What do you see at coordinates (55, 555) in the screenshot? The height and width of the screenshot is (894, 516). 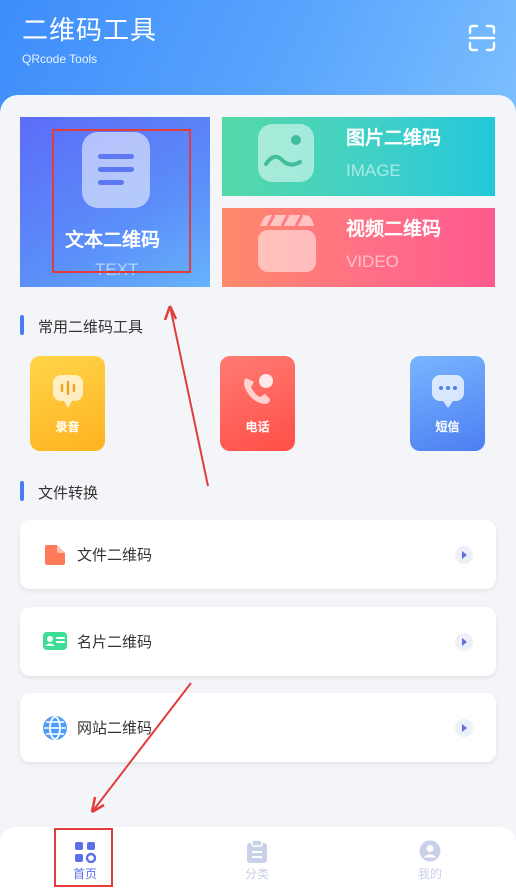 I see `file-icon` at bounding box center [55, 555].